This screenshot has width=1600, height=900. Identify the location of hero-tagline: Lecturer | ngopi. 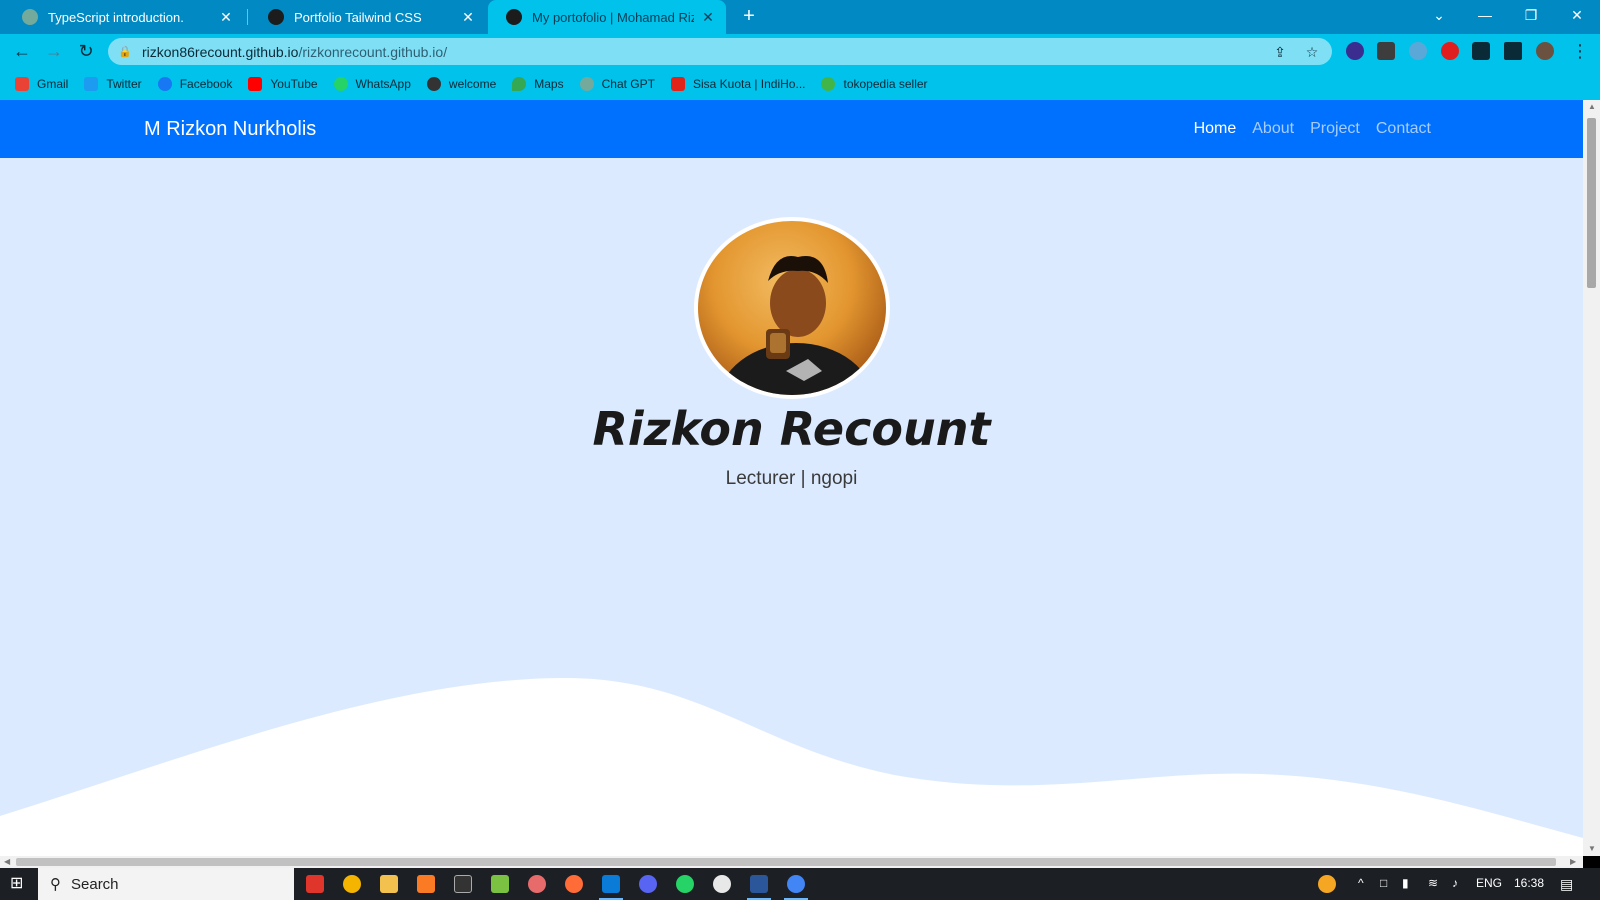
(791, 478).